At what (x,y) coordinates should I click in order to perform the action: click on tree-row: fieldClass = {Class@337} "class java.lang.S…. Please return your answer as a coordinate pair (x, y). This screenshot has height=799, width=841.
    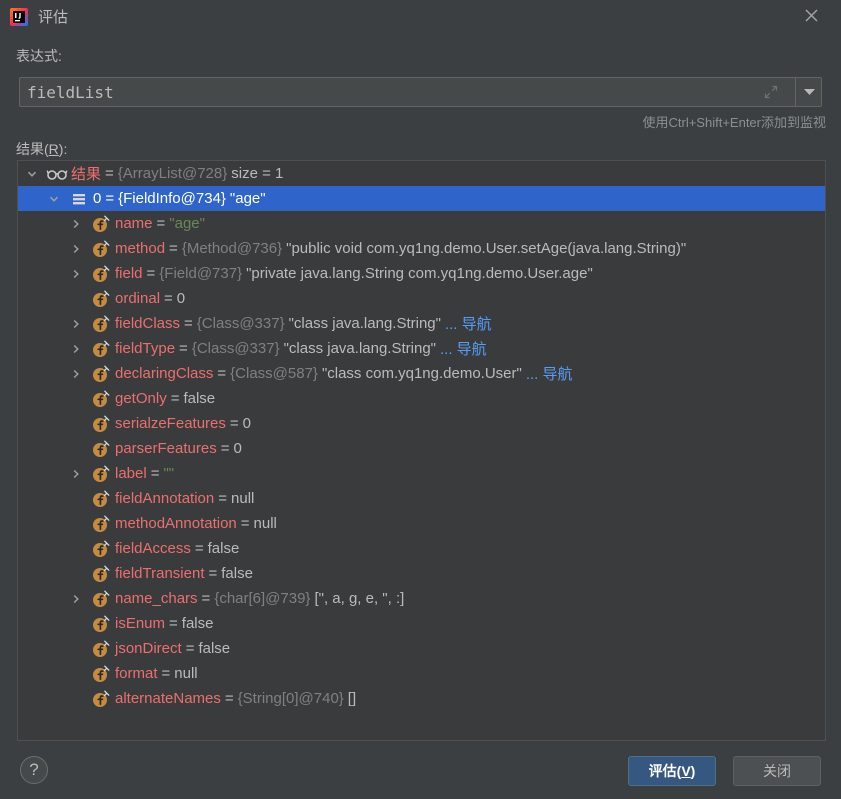
    Looking at the image, I should click on (421, 323).